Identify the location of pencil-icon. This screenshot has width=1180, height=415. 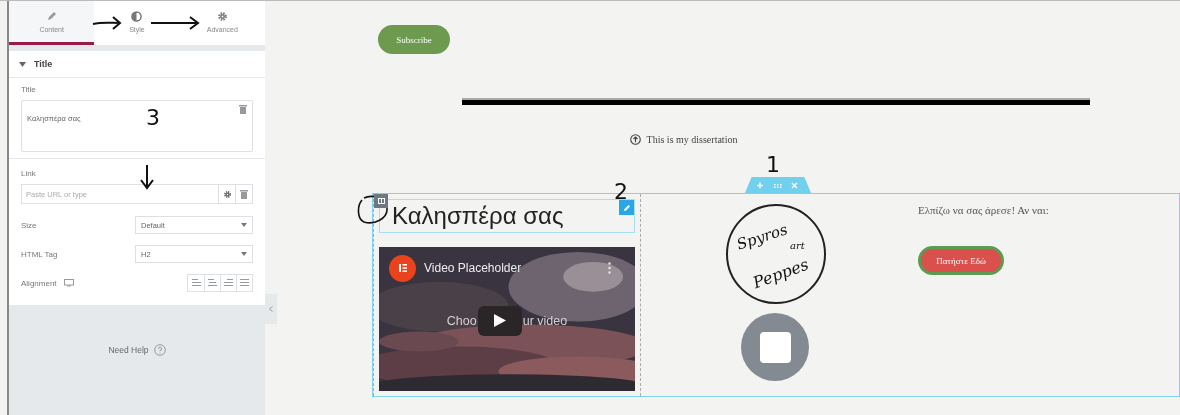
(51, 16).